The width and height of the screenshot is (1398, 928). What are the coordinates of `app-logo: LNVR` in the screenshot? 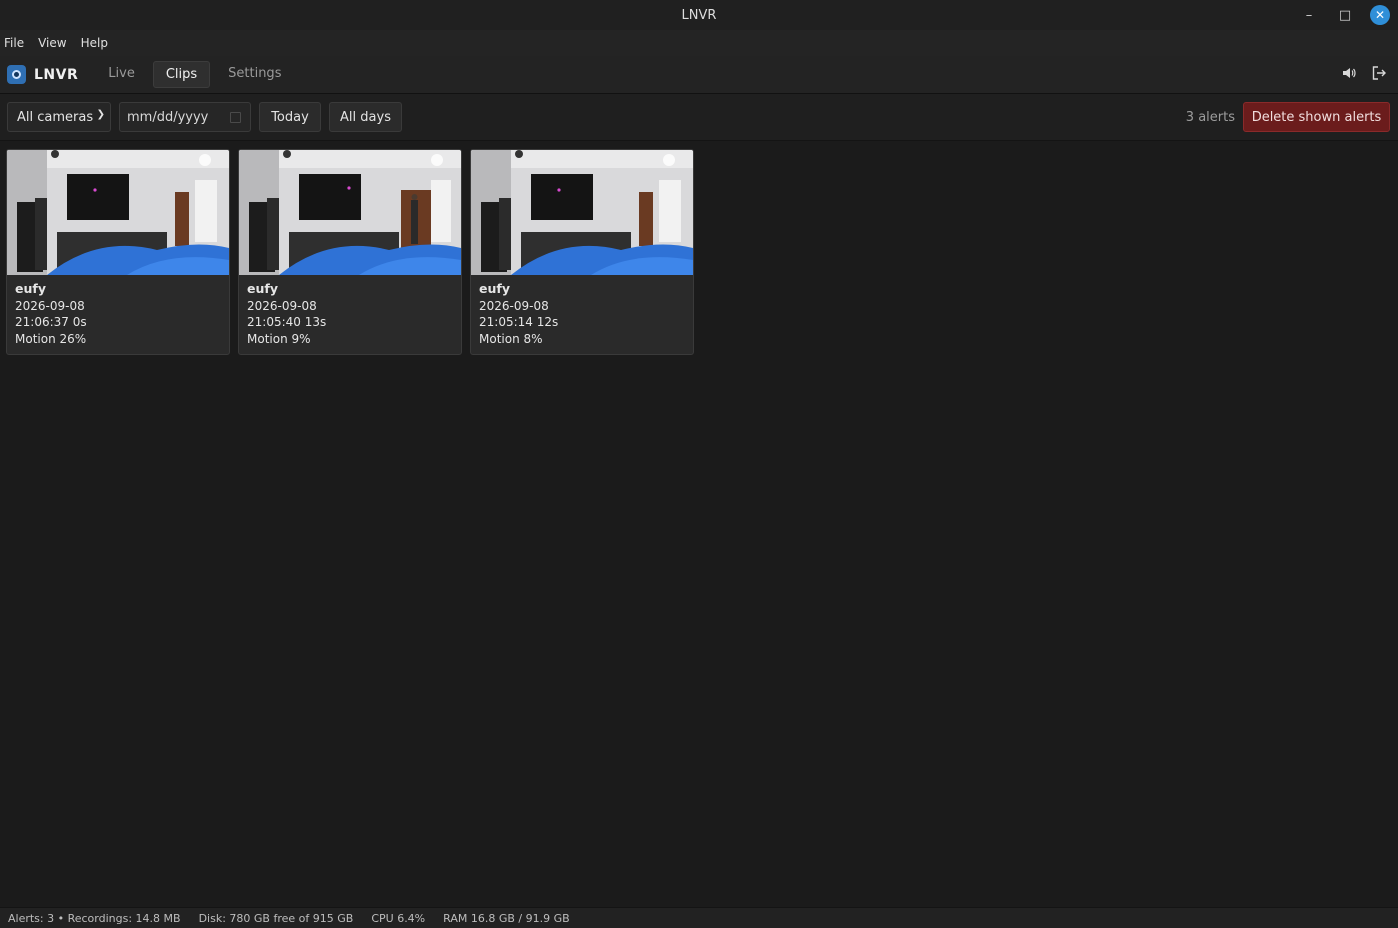 It's located at (42, 74).